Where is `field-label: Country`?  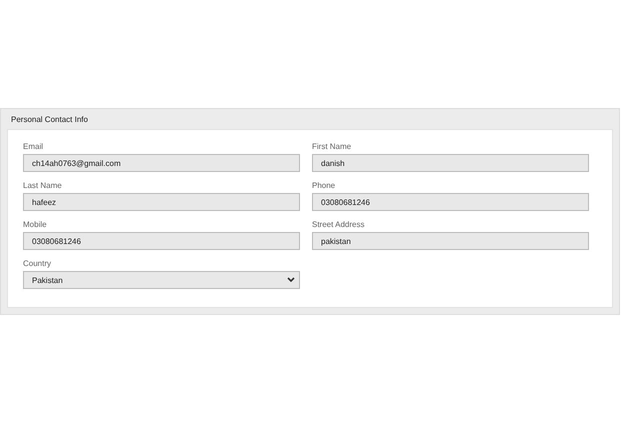
field-label: Country is located at coordinates (37, 263).